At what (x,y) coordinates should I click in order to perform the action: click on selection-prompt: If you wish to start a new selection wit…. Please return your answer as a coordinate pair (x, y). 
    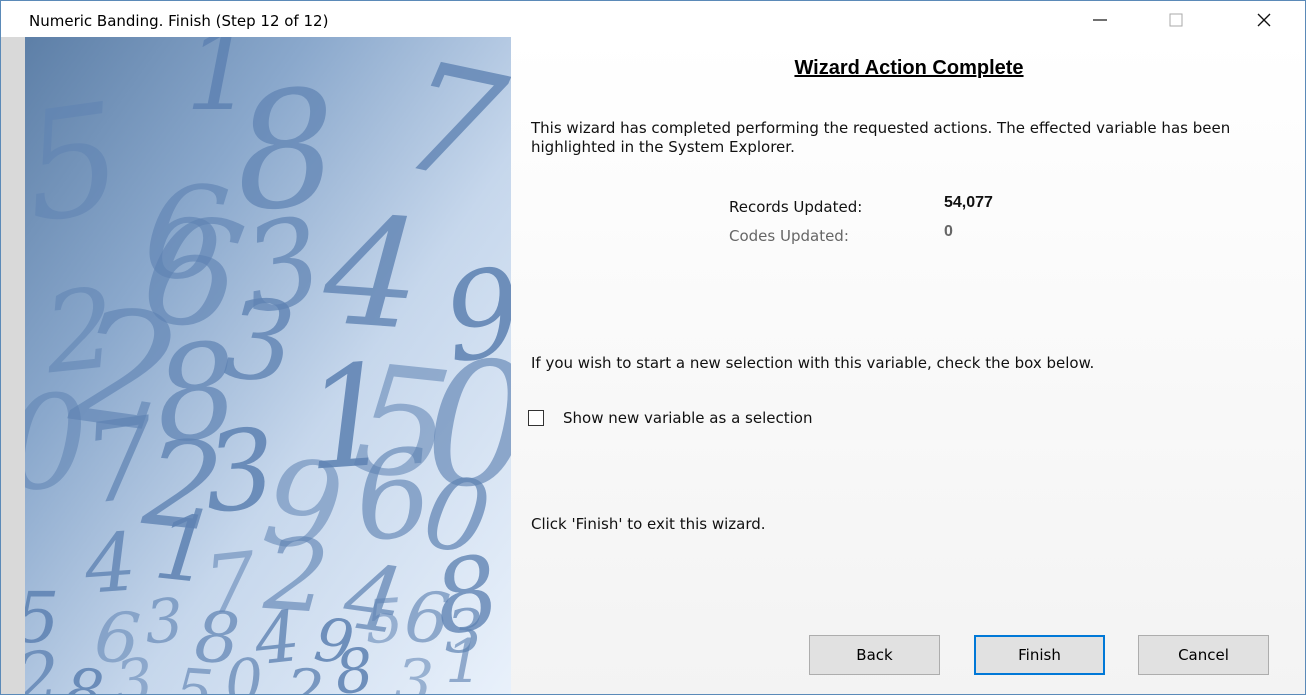
    Looking at the image, I should click on (813, 363).